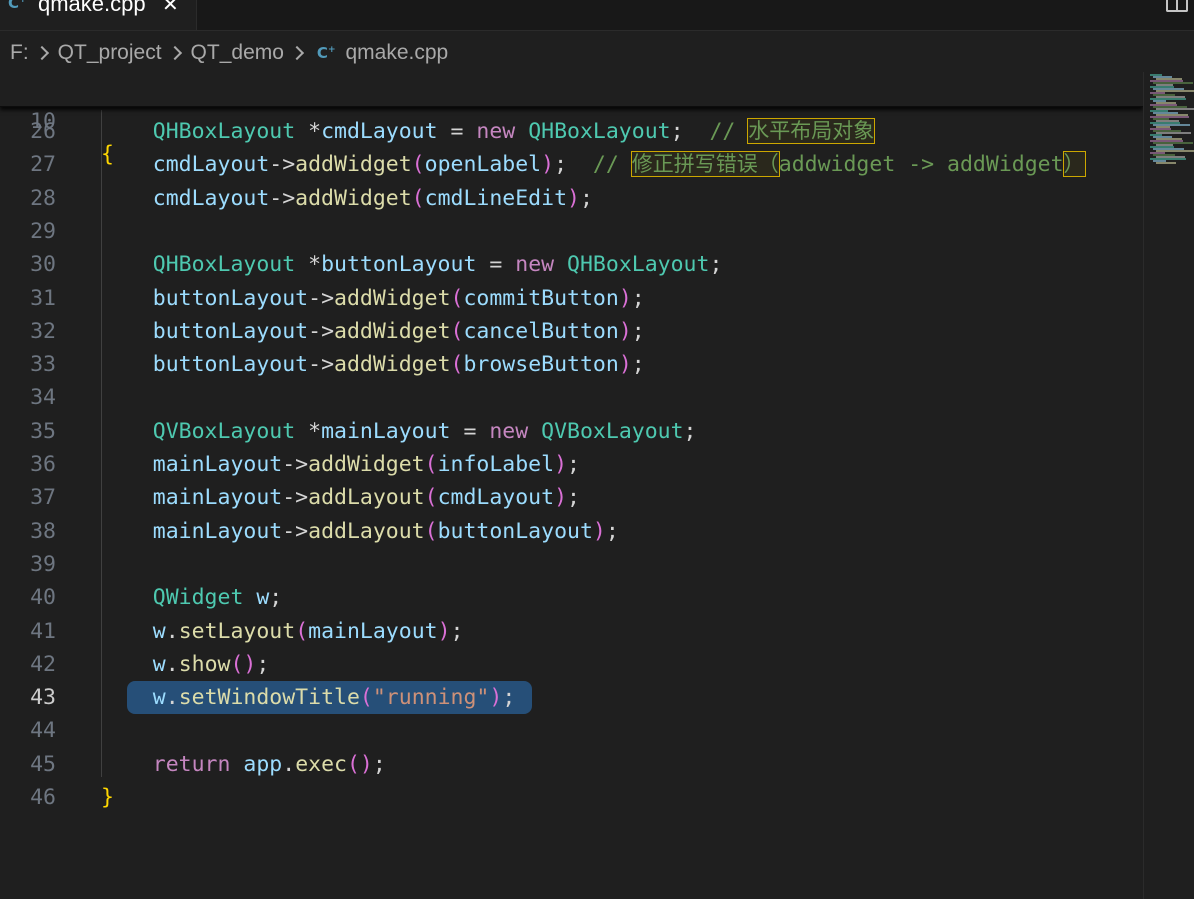 The height and width of the screenshot is (899, 1194). What do you see at coordinates (43, 664) in the screenshot?
I see `line-number: 42` at bounding box center [43, 664].